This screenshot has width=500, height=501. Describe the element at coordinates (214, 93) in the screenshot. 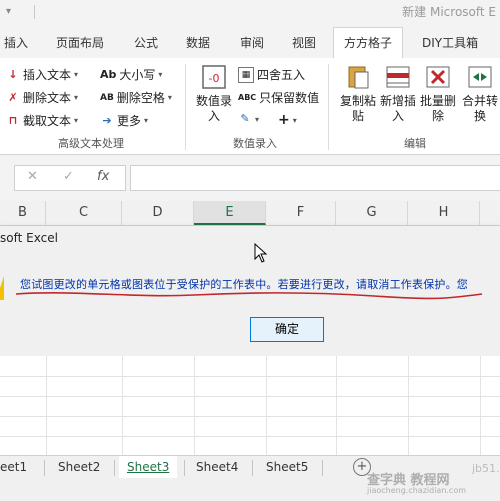

I see `number-entry-button: -0 数值录入` at that location.